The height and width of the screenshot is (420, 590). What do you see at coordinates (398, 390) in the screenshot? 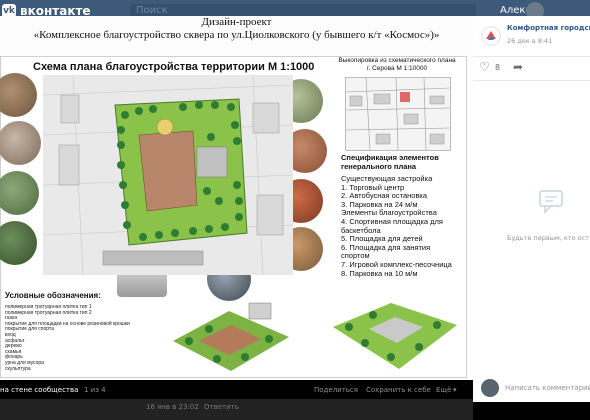
I see `save-button: Сохранить к себе` at bounding box center [398, 390].